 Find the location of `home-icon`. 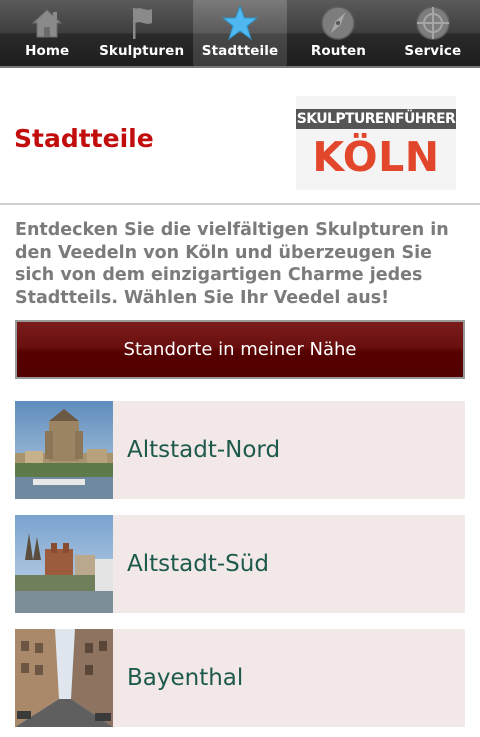

home-icon is located at coordinates (47, 23).